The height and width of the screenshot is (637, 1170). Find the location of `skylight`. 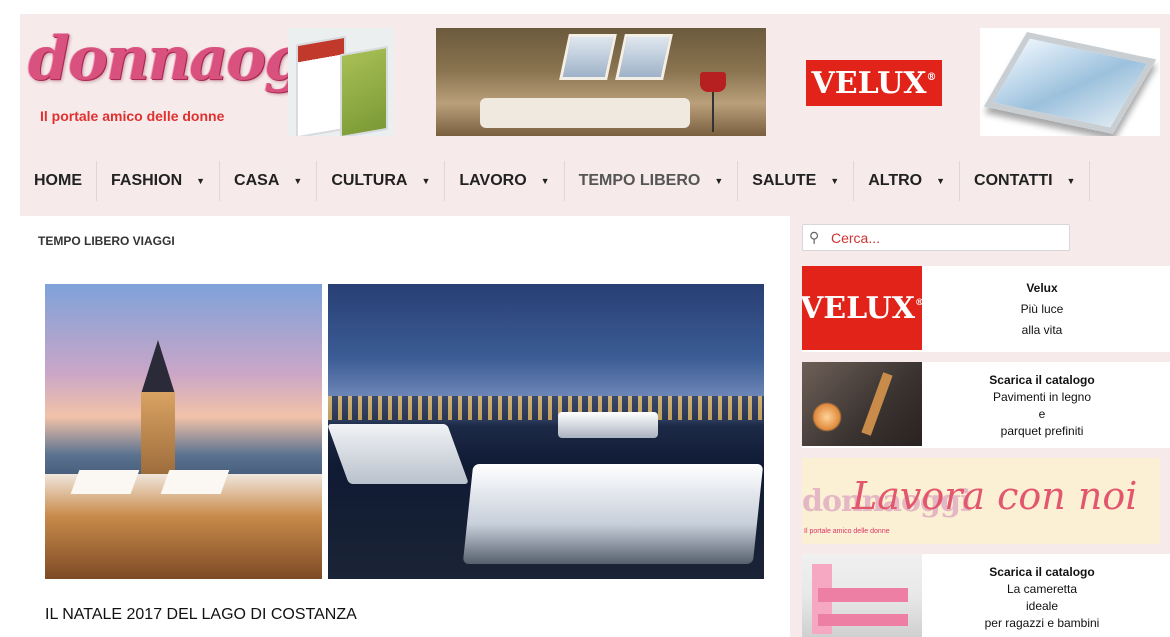

skylight is located at coordinates (1070, 83).